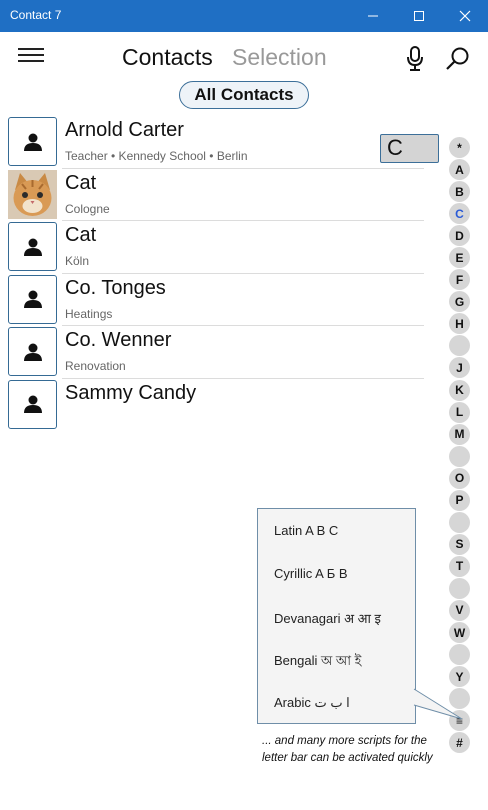  What do you see at coordinates (409, 148) in the screenshot?
I see `current-letter-indicator: C` at bounding box center [409, 148].